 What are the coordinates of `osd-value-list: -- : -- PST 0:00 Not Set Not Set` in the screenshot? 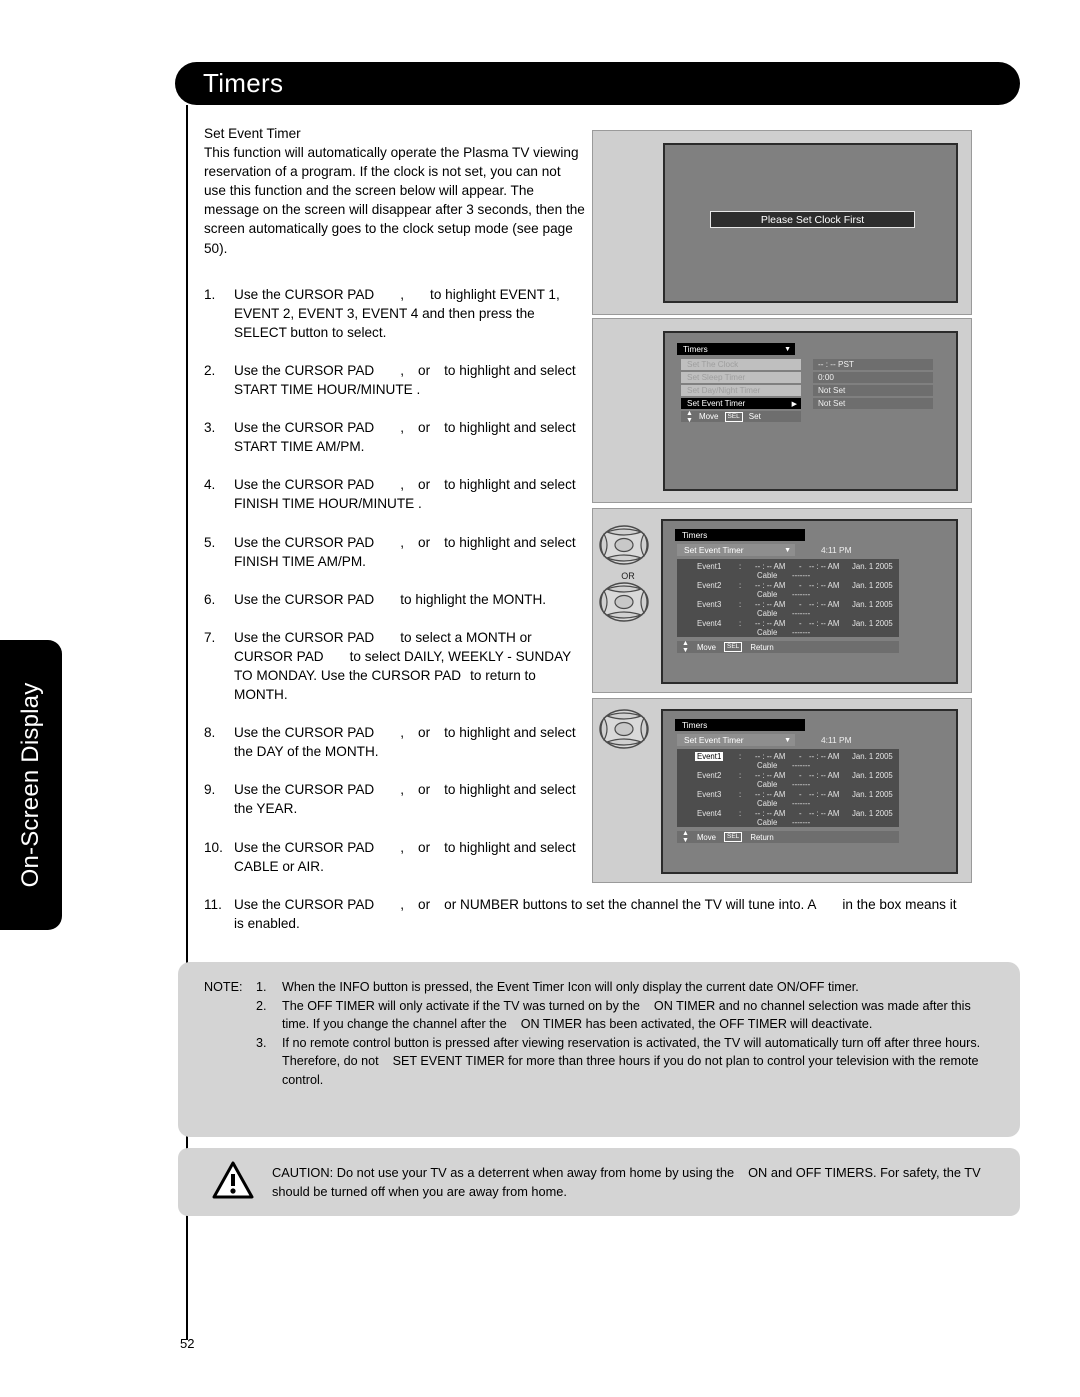 It's located at (873, 385).